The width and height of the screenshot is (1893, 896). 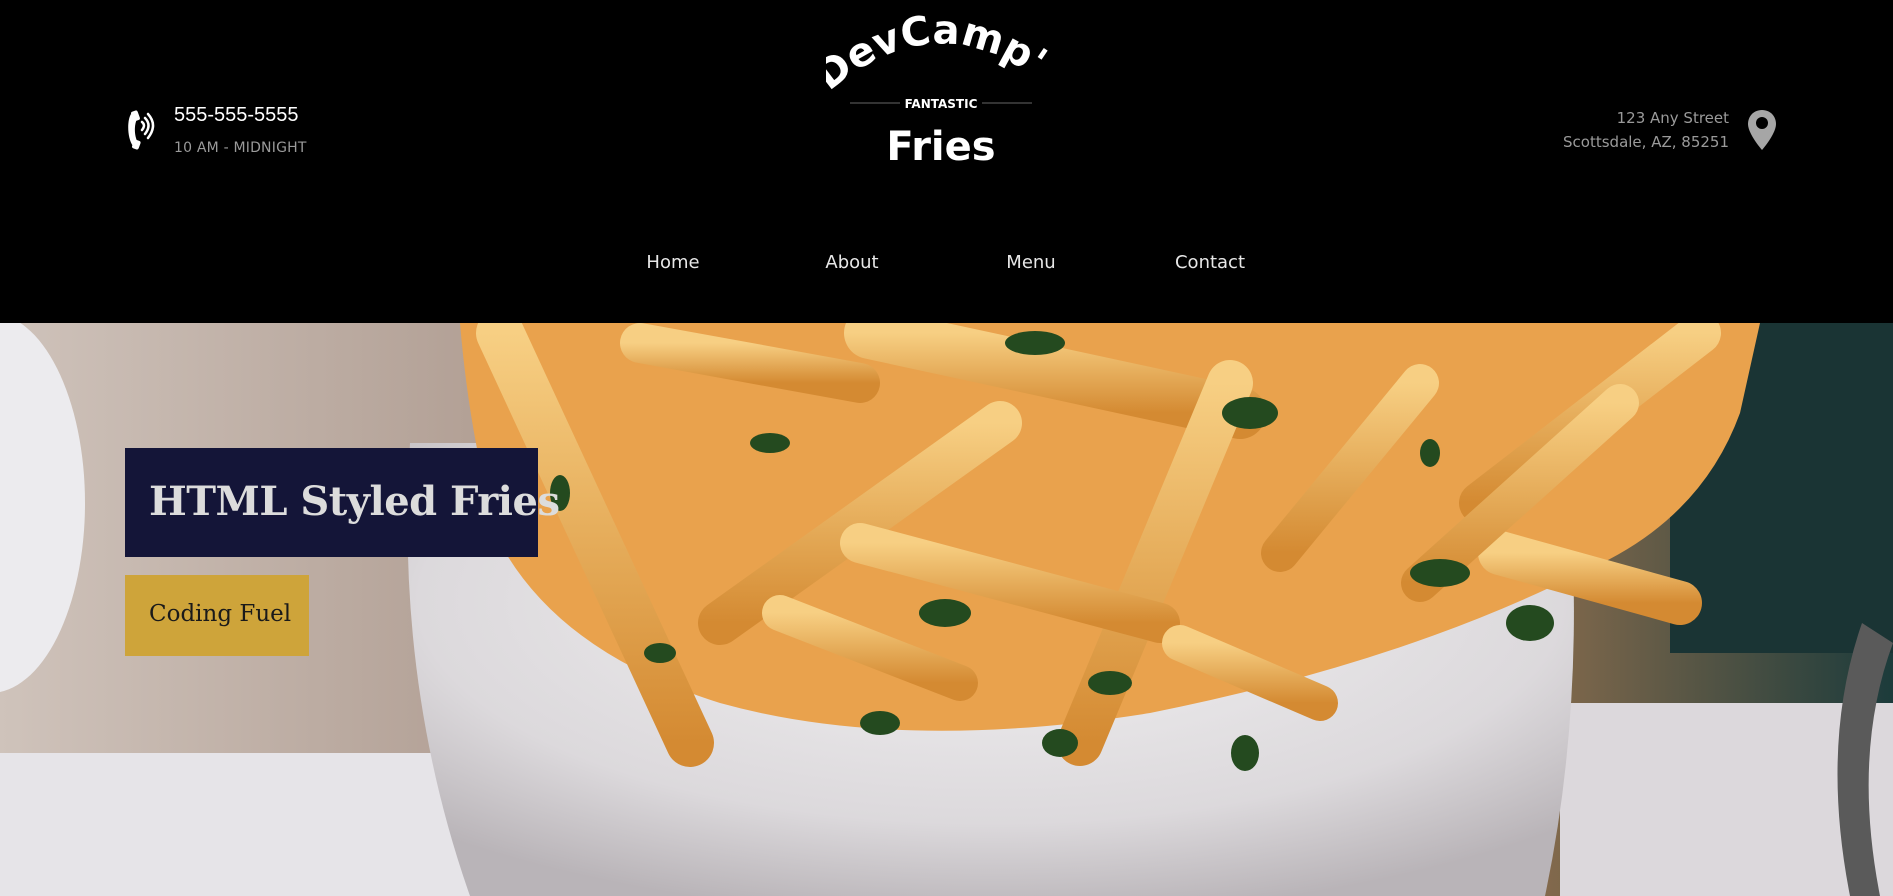 What do you see at coordinates (1210, 262) in the screenshot?
I see `nav-contact: Contact` at bounding box center [1210, 262].